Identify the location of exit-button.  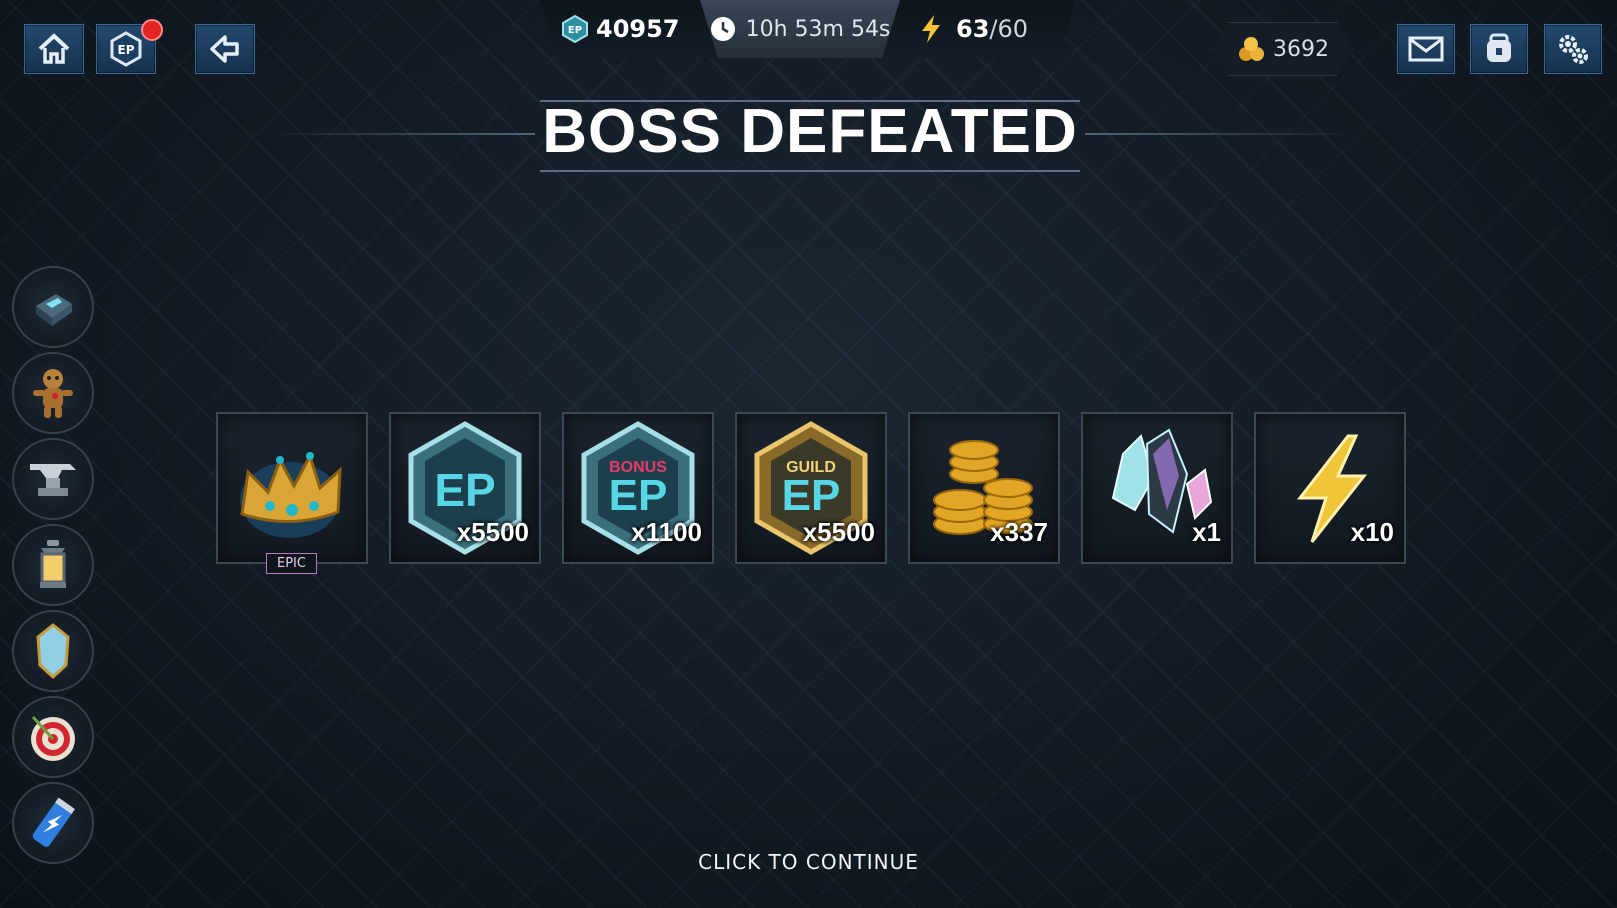
(225, 49).